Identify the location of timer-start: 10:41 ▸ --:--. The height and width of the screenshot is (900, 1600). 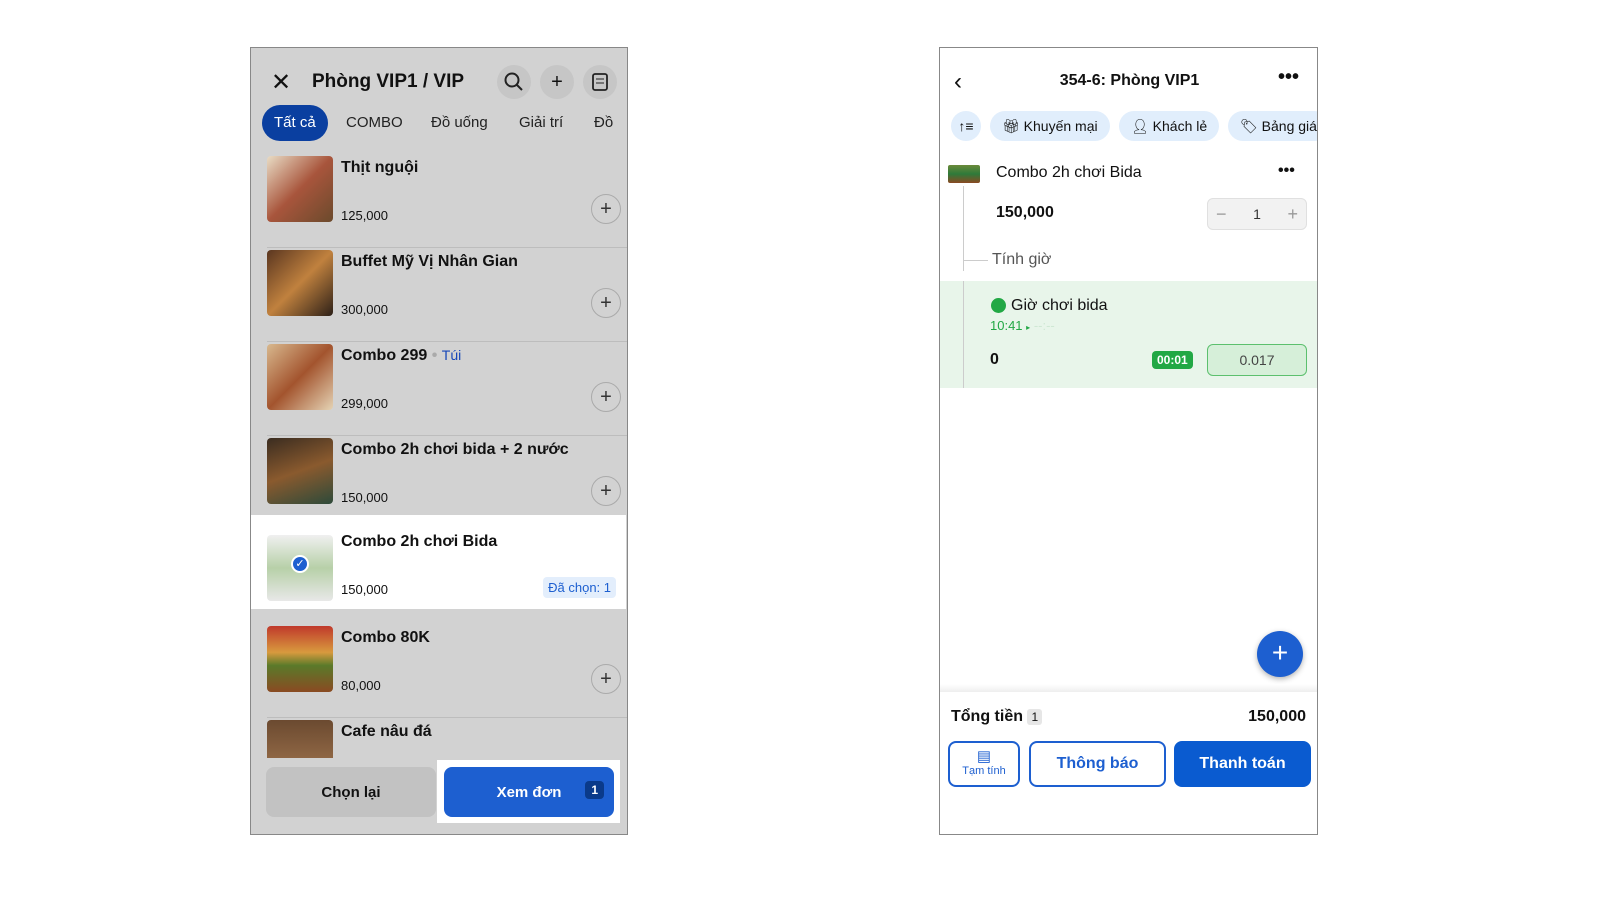
(1022, 325).